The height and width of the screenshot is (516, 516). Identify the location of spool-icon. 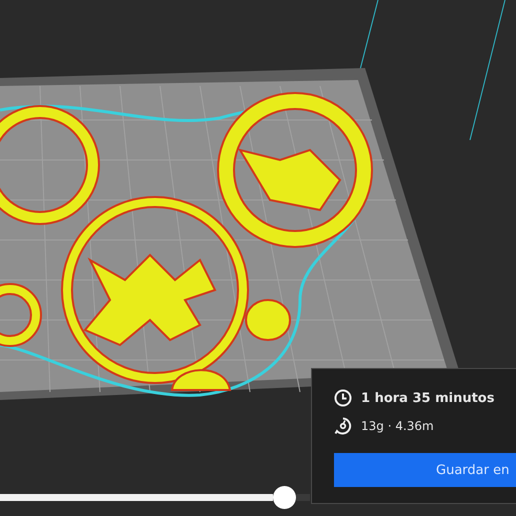
(343, 426).